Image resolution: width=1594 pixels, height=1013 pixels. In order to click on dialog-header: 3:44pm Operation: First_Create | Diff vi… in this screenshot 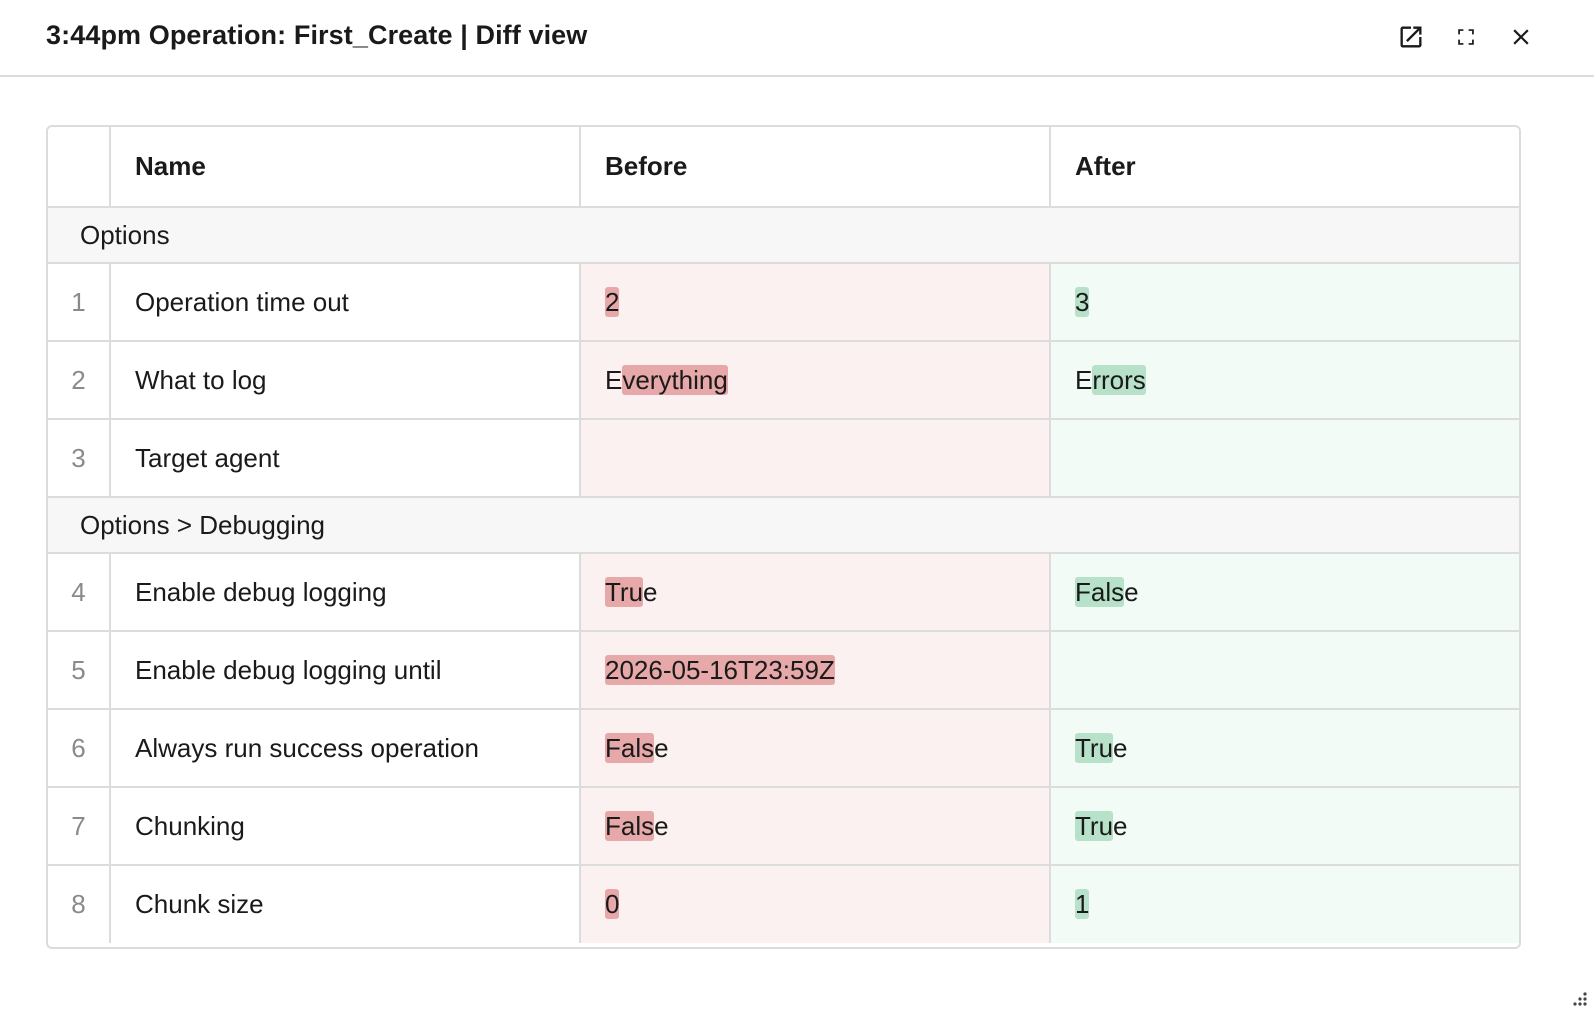, I will do `click(797, 38)`.